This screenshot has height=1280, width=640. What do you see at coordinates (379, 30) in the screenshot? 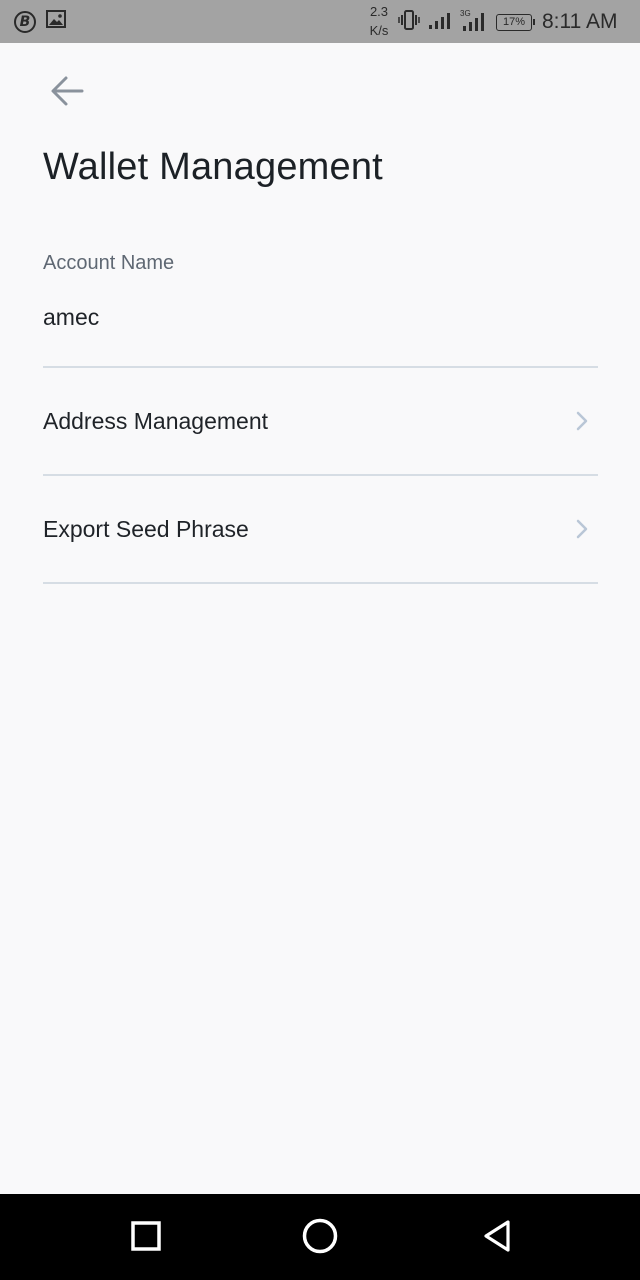
I see `network-speed-unit: K/s` at bounding box center [379, 30].